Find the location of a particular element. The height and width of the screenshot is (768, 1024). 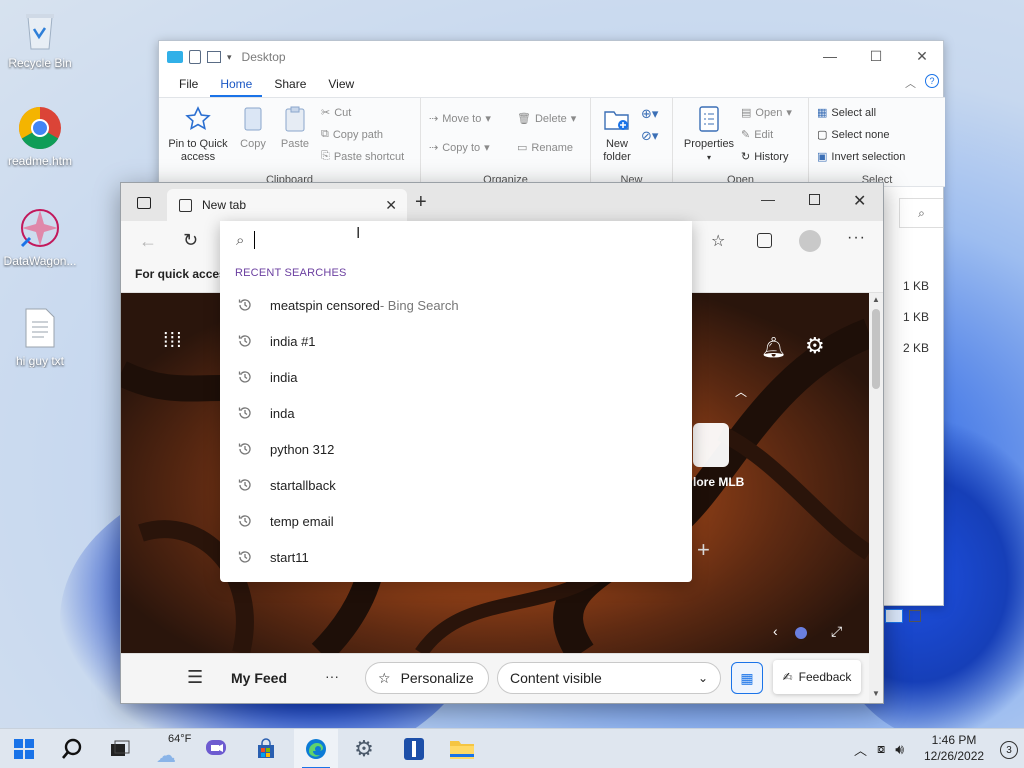

add-site-icon: + is located at coordinates (703, 550).